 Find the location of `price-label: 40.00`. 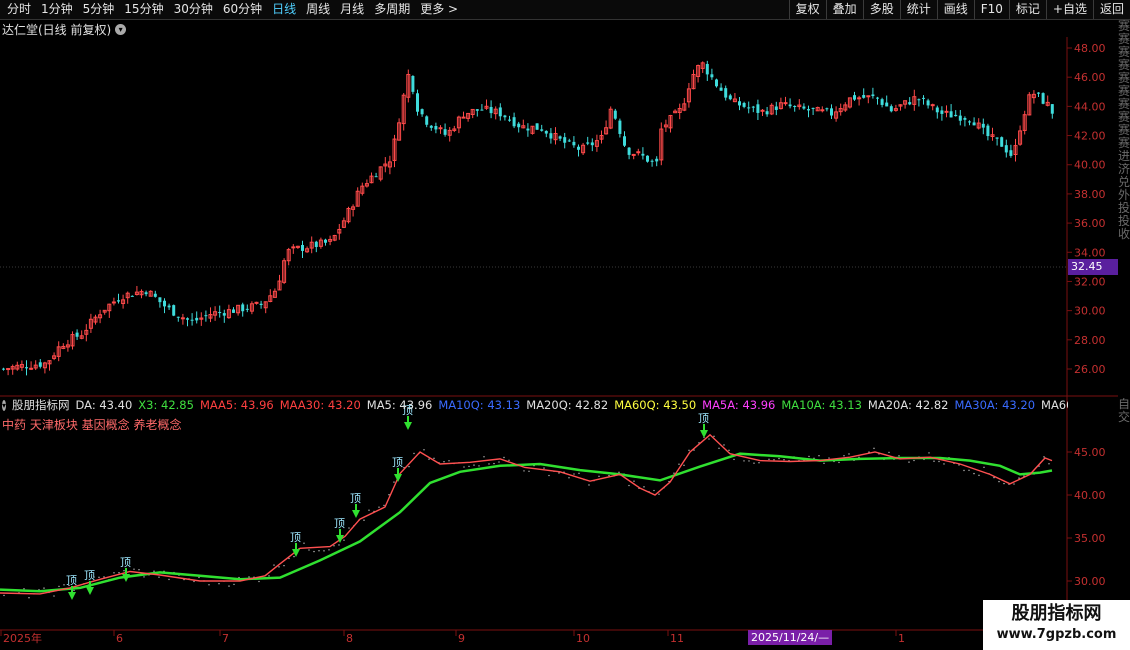

price-label: 40.00 is located at coordinates (1090, 165).